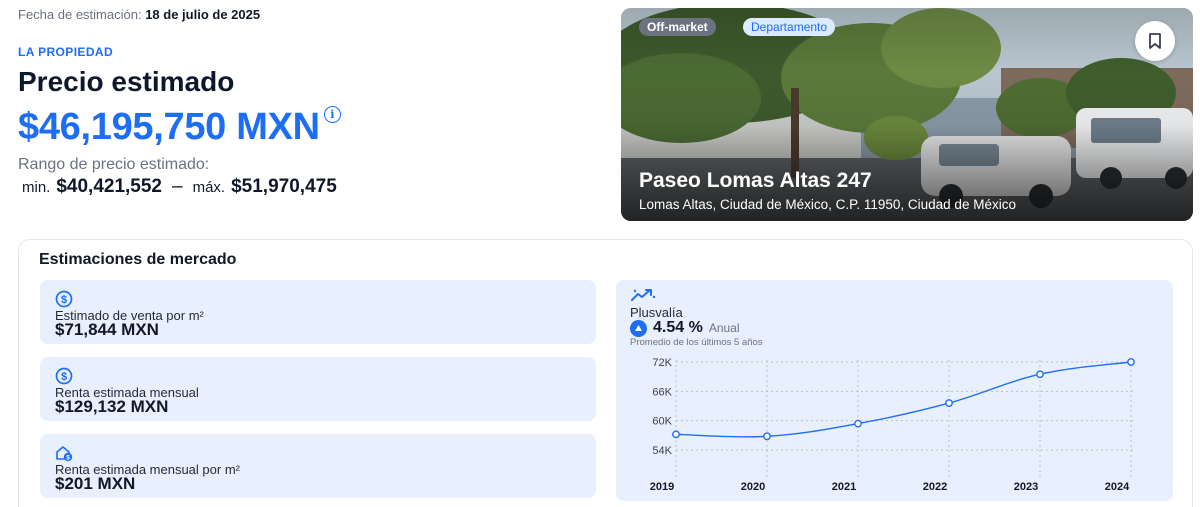 The image size is (1200, 507). Describe the element at coordinates (169, 127) in the screenshot. I see `estimated-price: $46,195,750 MXN` at that location.